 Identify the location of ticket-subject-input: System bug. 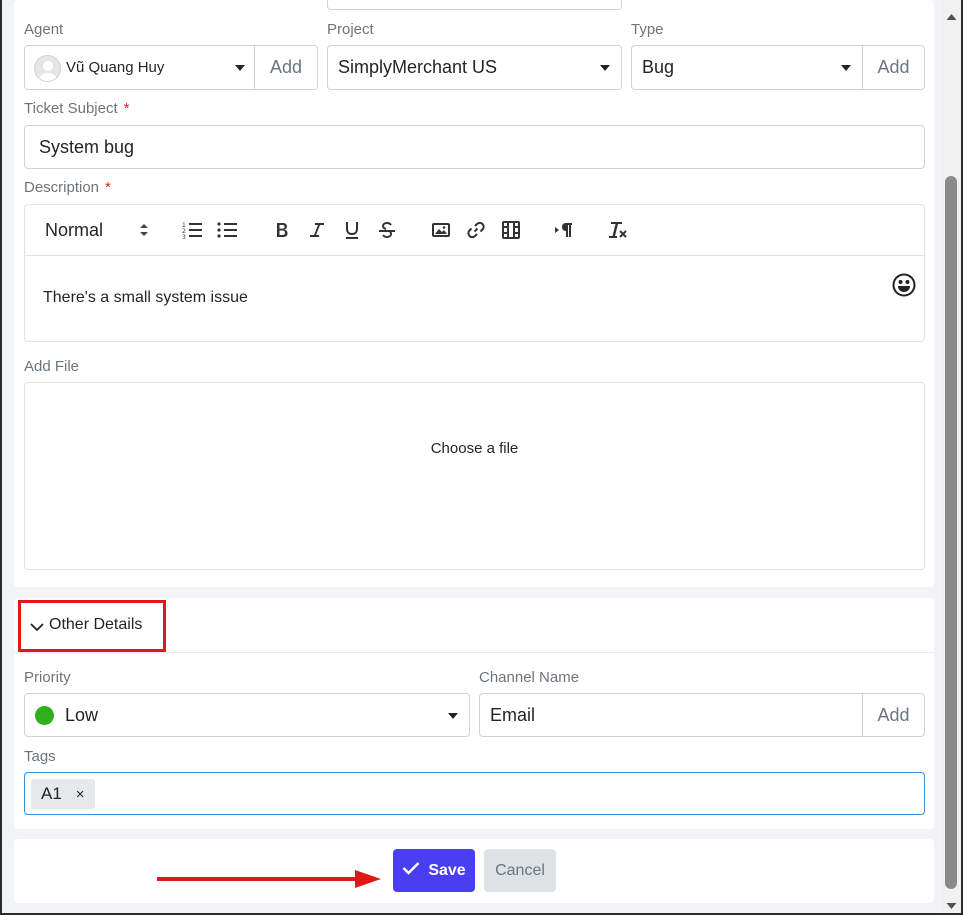
(474, 147).